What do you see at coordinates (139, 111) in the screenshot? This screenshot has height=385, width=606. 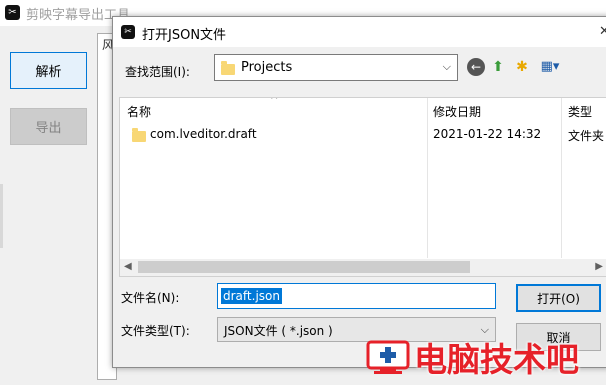 I see `column-header-name: 名称` at bounding box center [139, 111].